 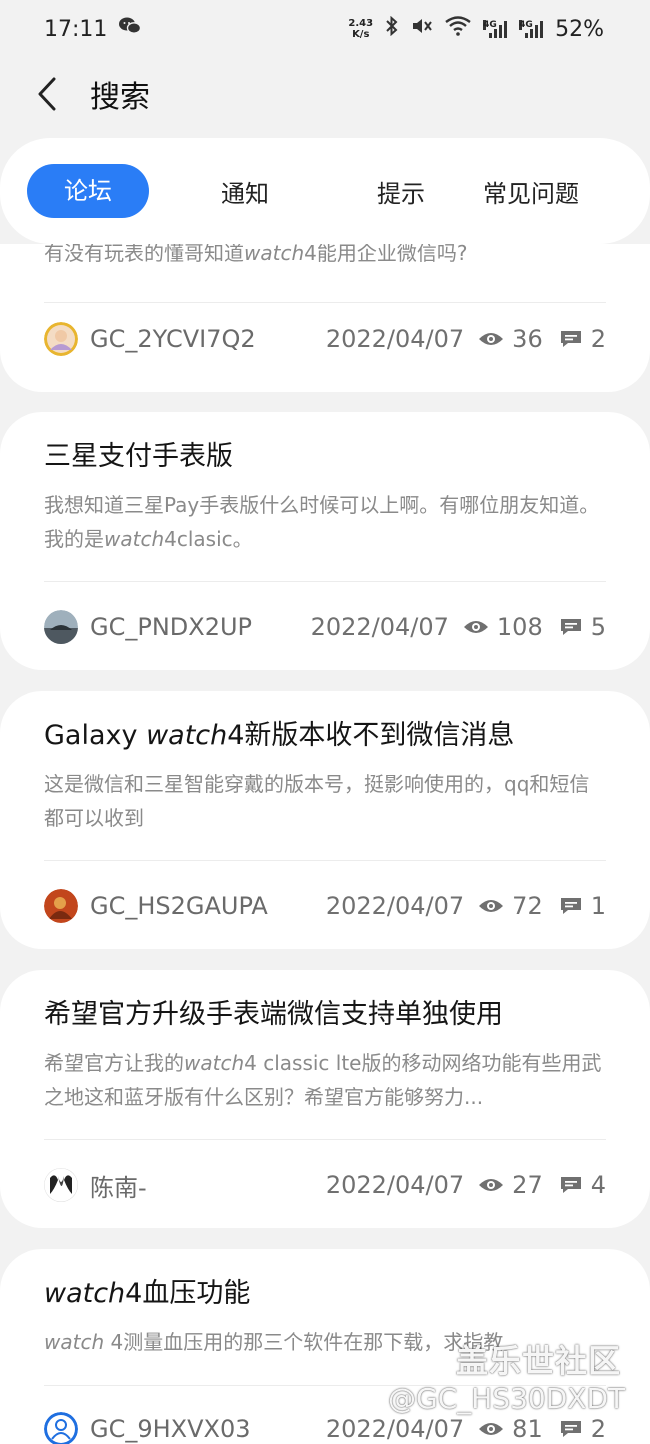 What do you see at coordinates (325, 94) in the screenshot?
I see `header: 搜索` at bounding box center [325, 94].